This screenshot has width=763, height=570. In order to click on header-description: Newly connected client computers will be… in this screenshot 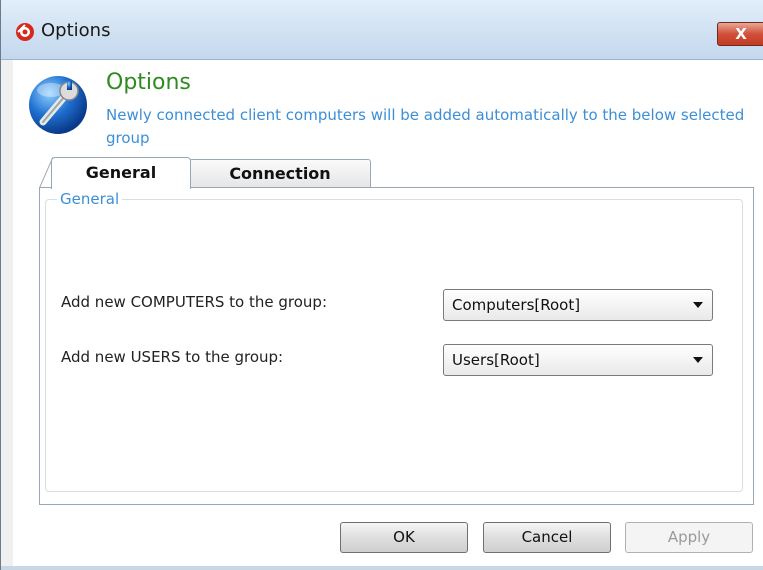, I will do `click(425, 126)`.